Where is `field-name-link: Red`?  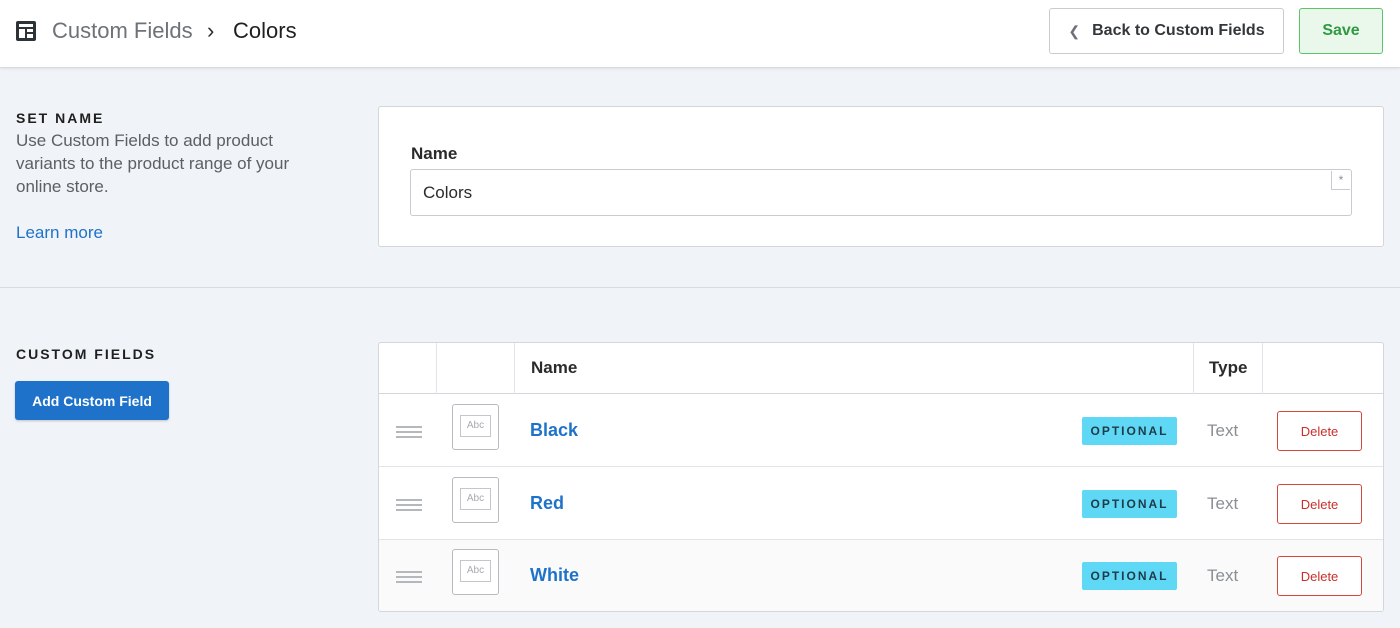
field-name-link: Red is located at coordinates (547, 503).